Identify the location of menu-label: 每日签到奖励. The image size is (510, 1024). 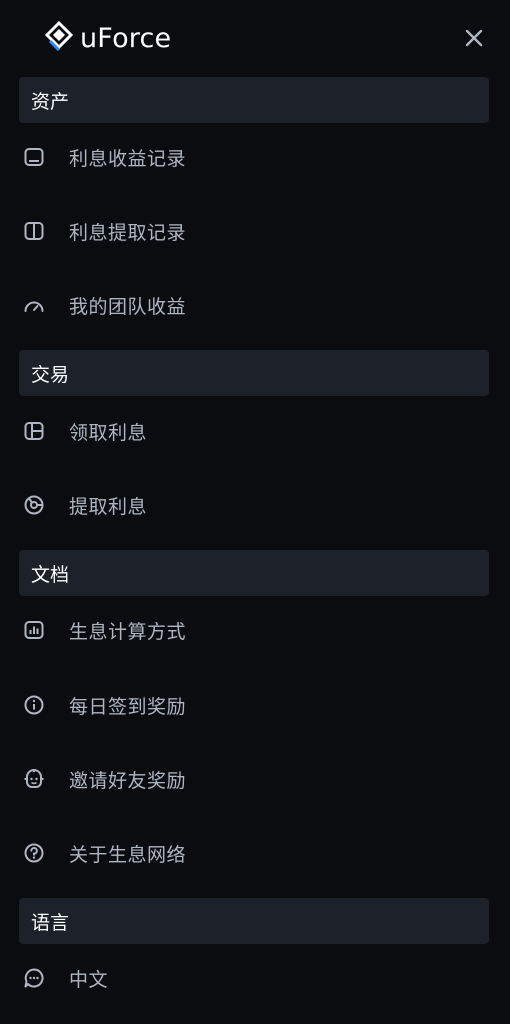
(128, 706).